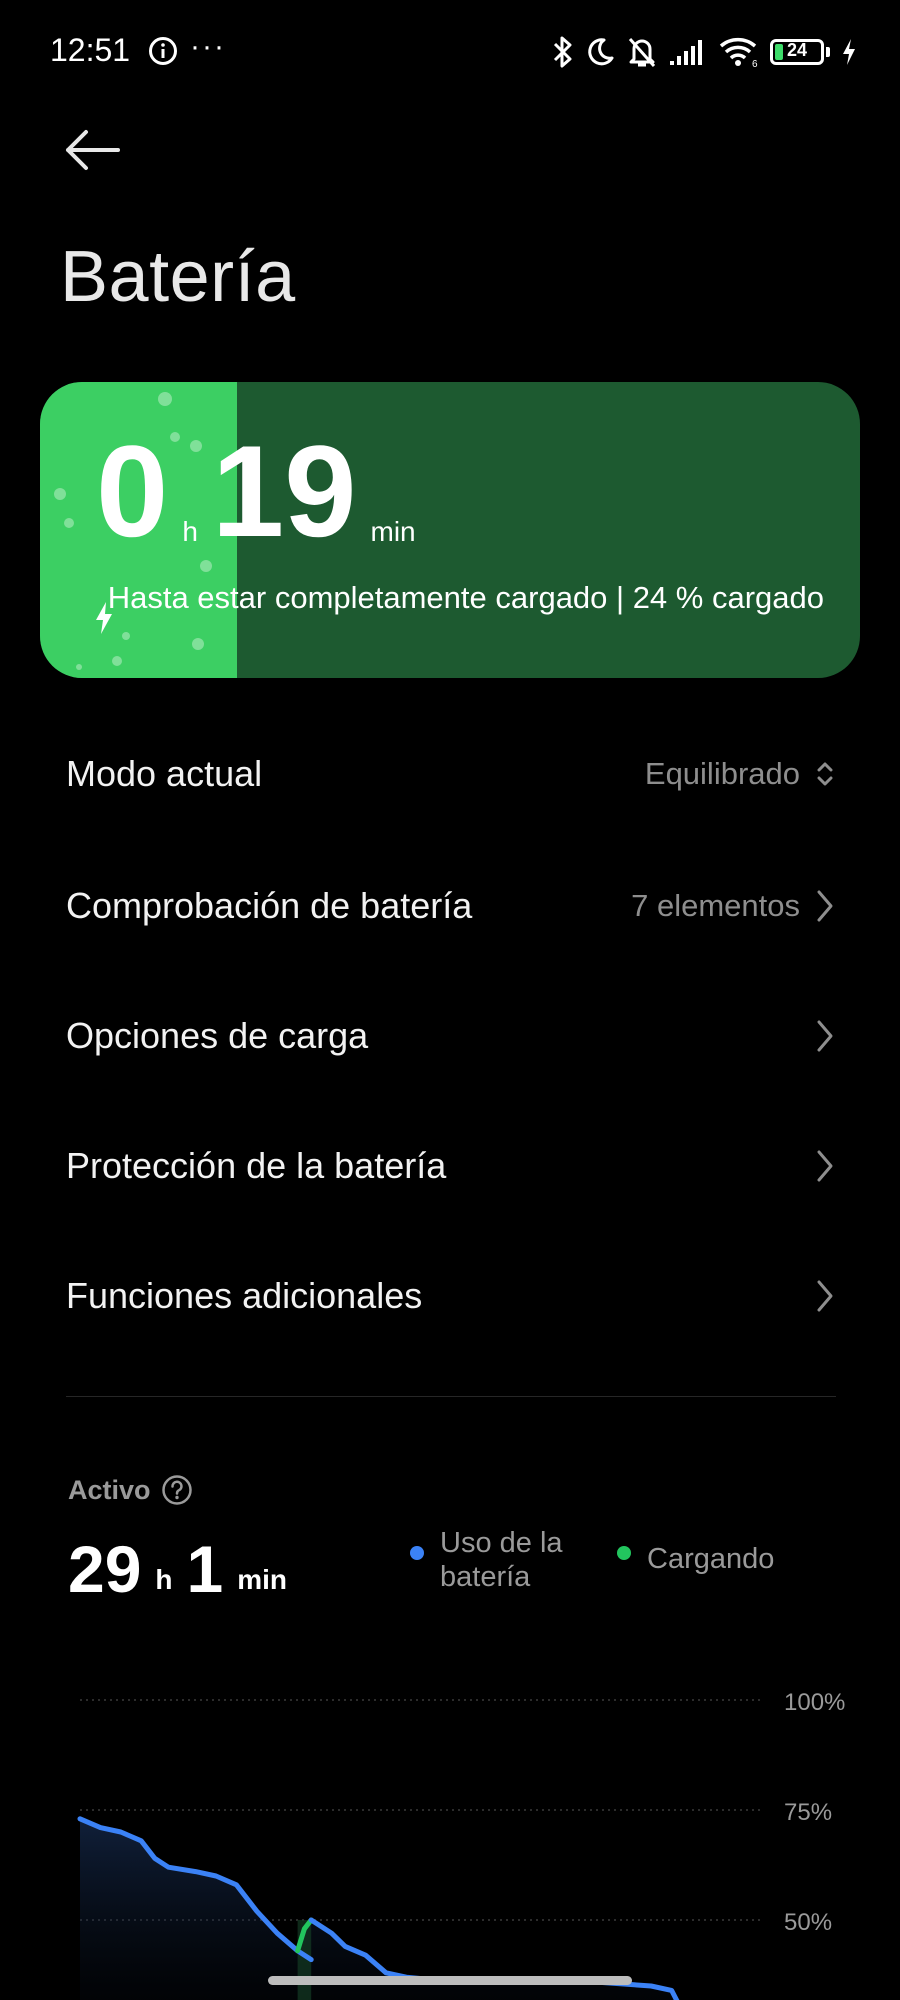 This screenshot has height=2000, width=900. I want to click on legend-dot-usage, so click(417, 1553).